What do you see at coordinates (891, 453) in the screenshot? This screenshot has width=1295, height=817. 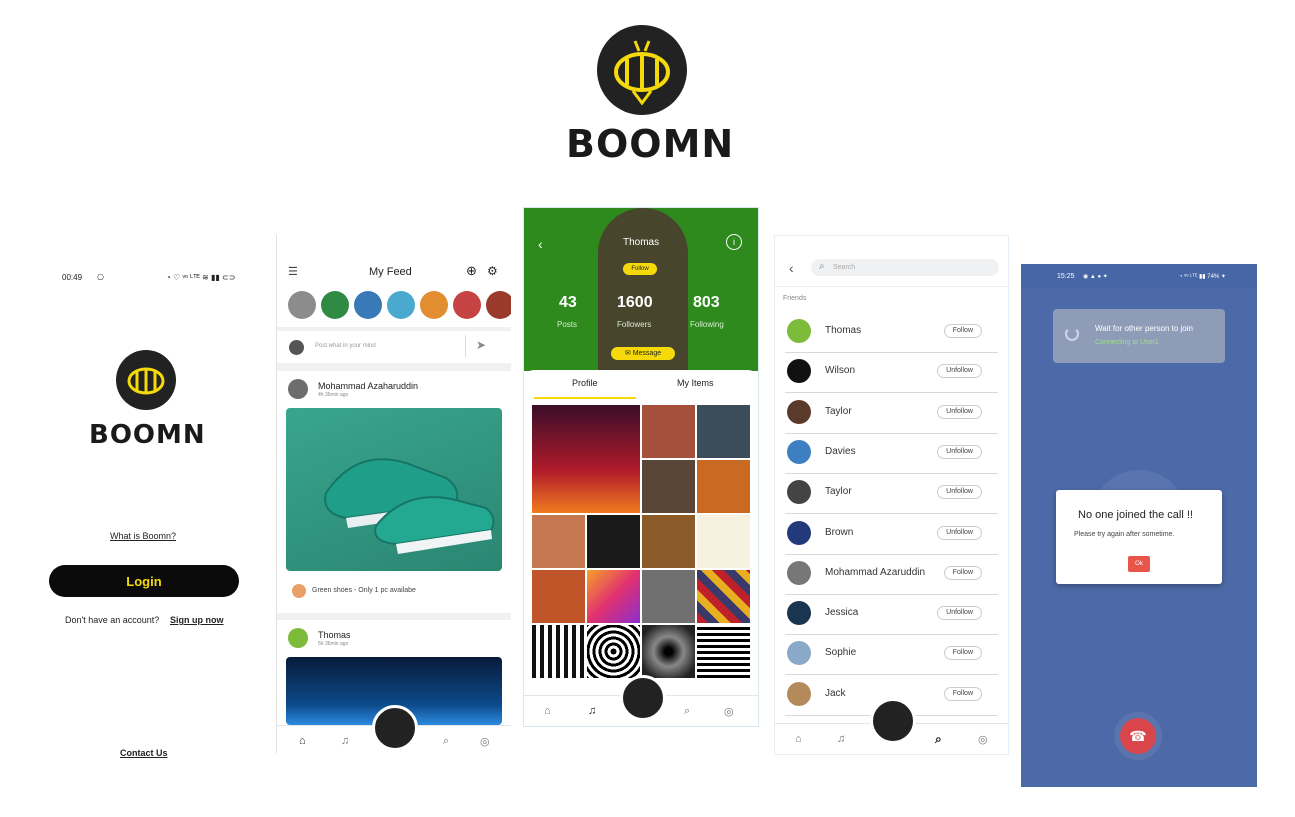 I see `friend-row: Davies Unfollow` at bounding box center [891, 453].